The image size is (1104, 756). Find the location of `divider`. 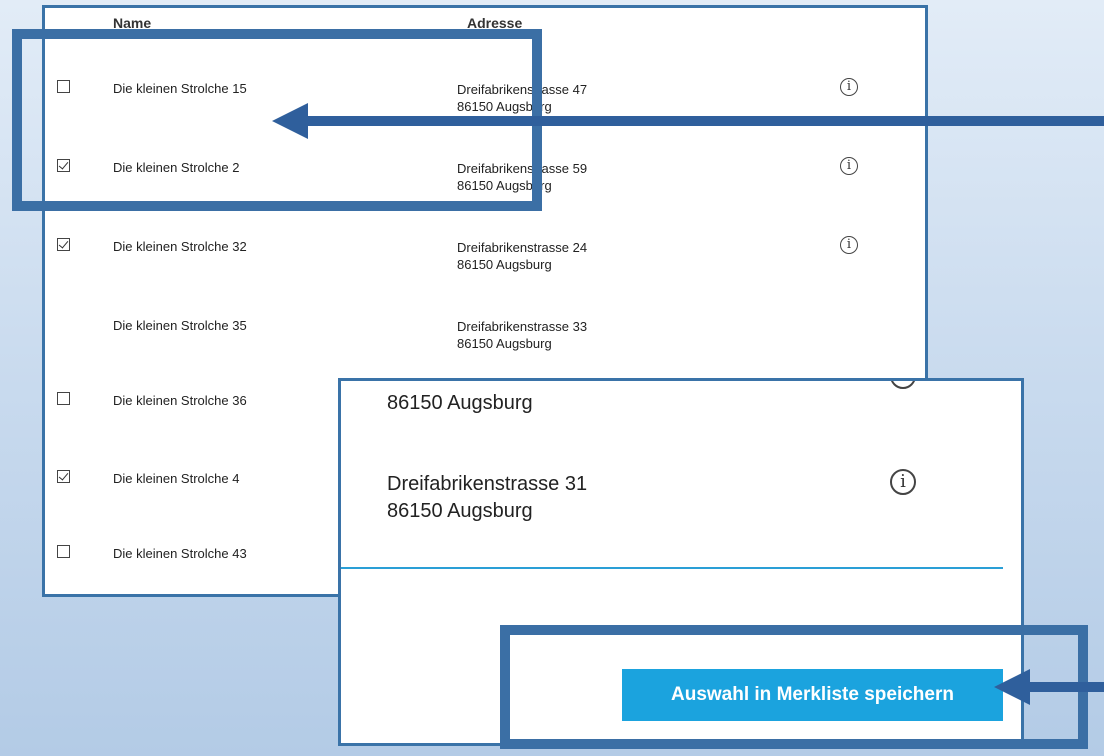

divider is located at coordinates (672, 568).